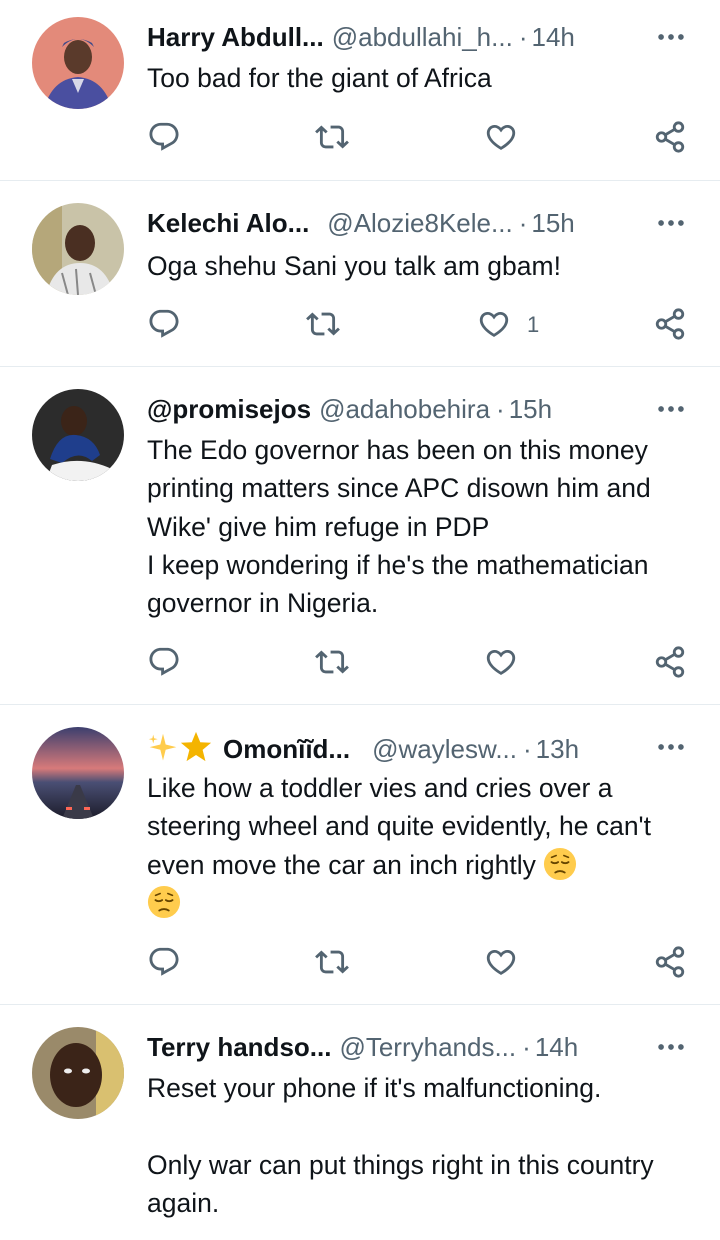  Describe the element at coordinates (196, 746) in the screenshot. I see `star-icon` at that location.